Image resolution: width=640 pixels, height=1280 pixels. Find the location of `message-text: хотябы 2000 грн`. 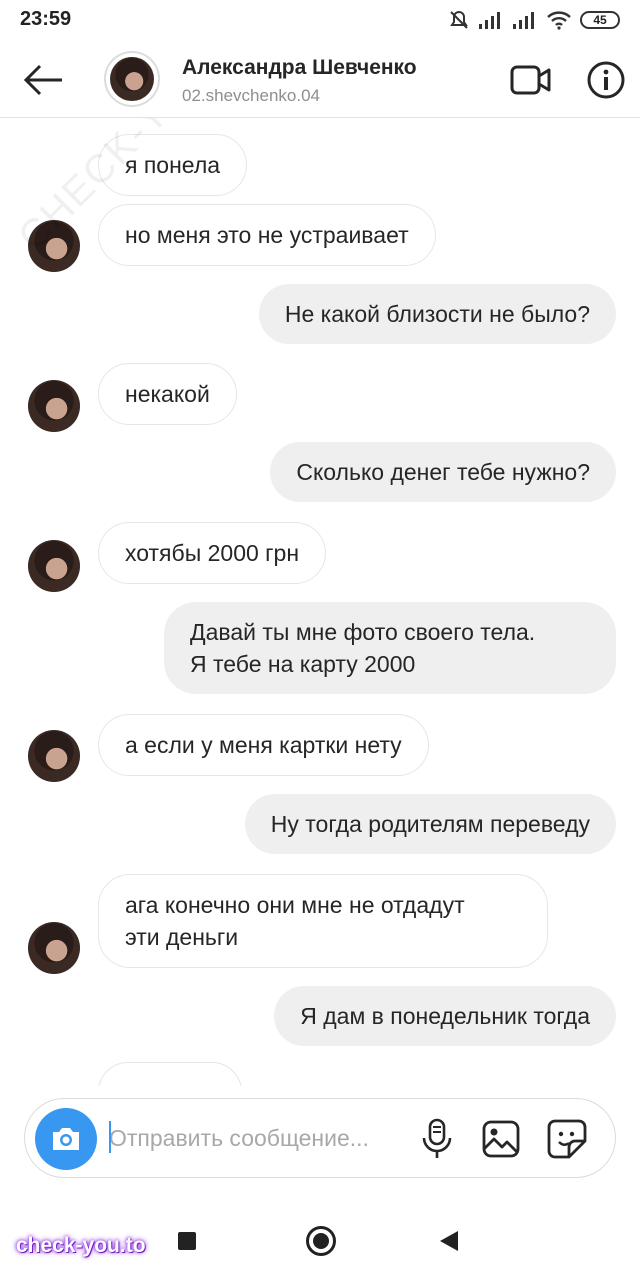

message-text: хотябы 2000 грн is located at coordinates (212, 553).